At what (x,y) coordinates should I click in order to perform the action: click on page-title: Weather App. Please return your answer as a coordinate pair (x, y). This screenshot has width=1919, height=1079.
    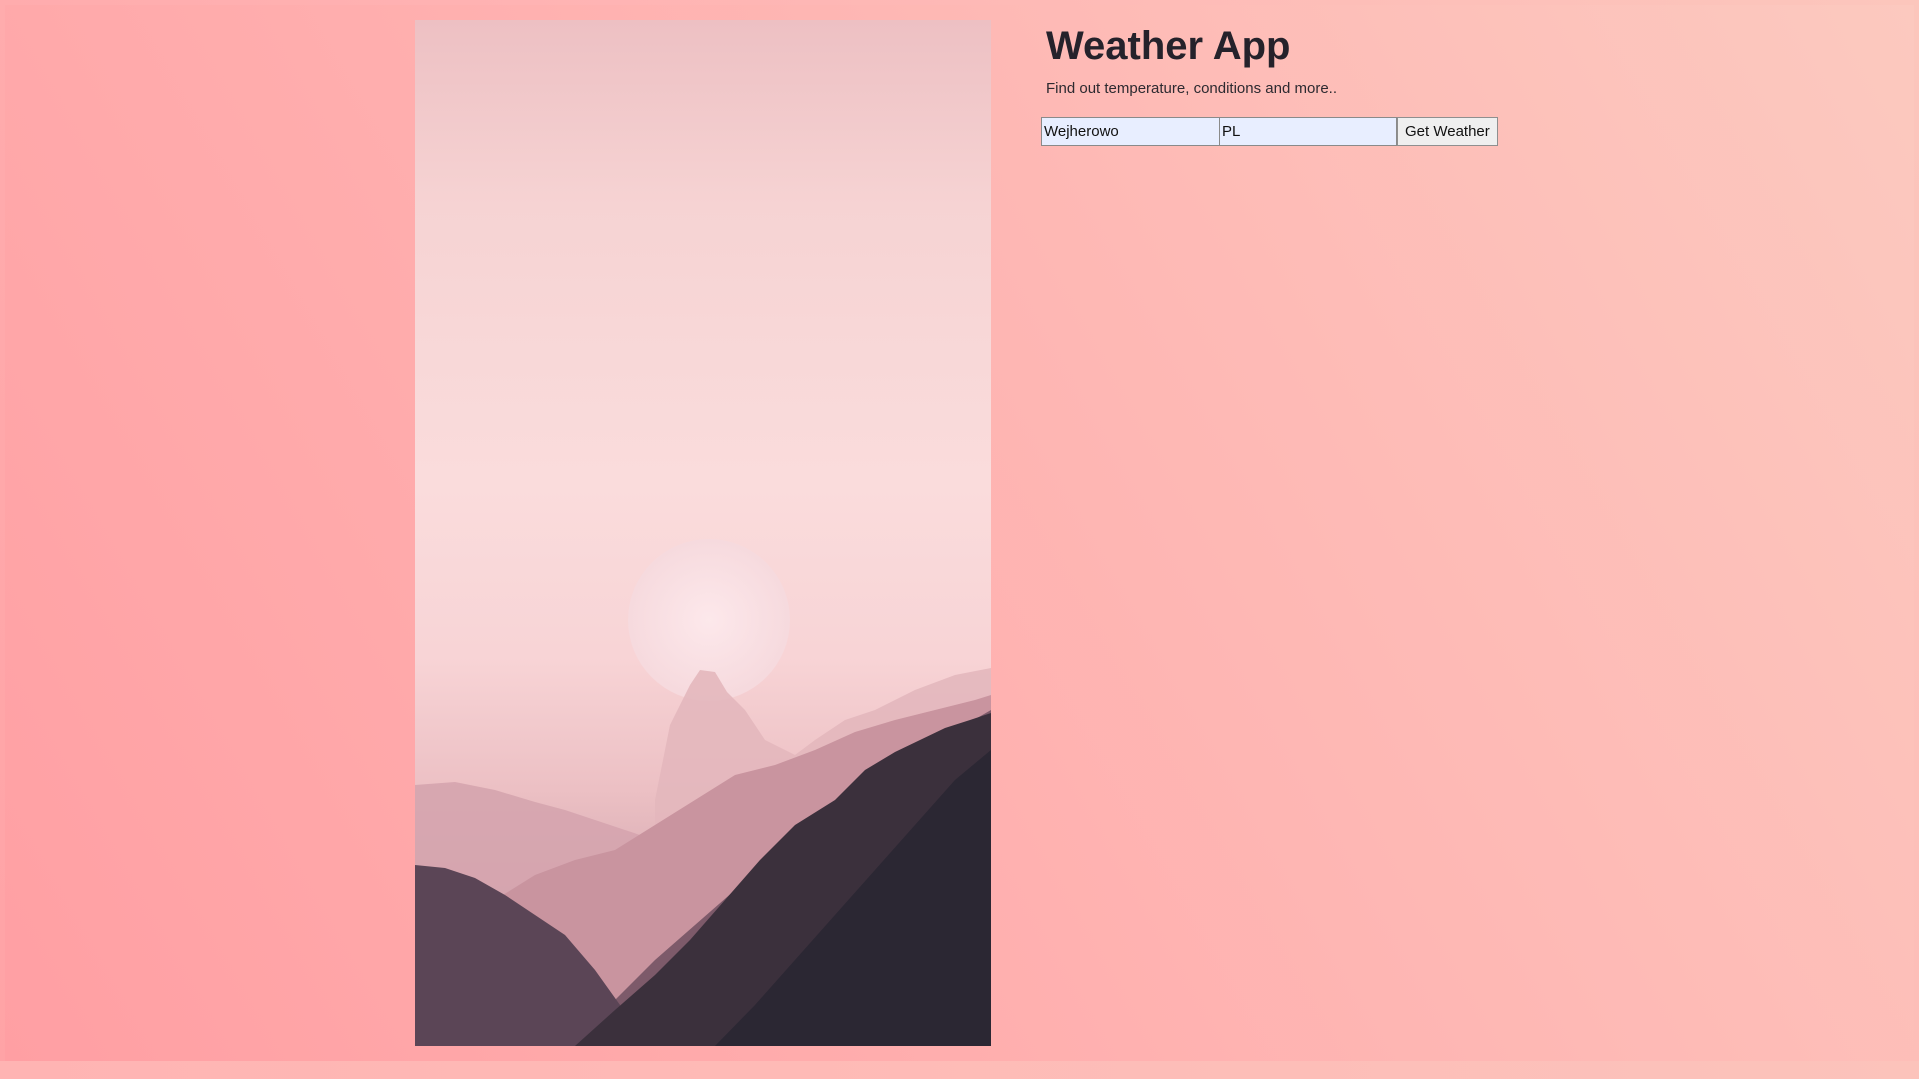
    Looking at the image, I should click on (1168, 46).